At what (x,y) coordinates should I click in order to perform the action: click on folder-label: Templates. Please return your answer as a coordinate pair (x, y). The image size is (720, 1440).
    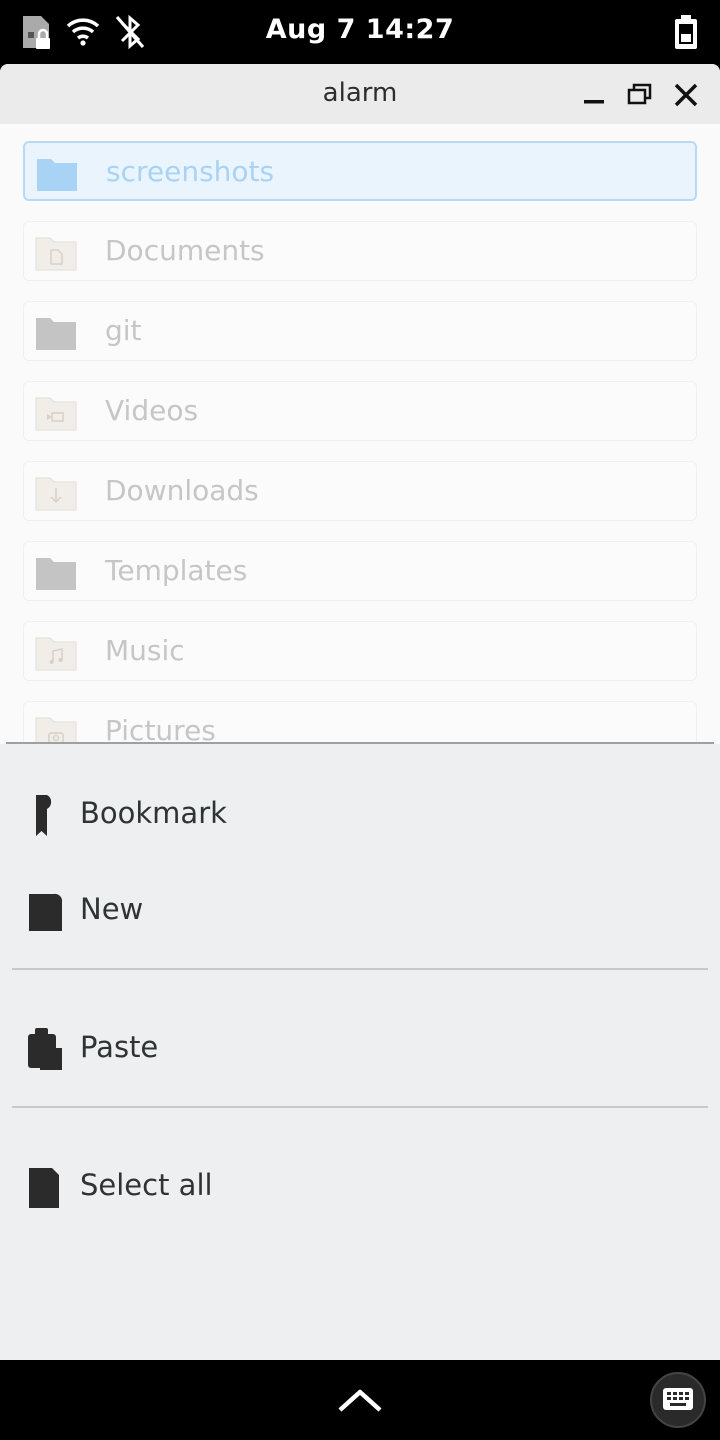
    Looking at the image, I should click on (176, 570).